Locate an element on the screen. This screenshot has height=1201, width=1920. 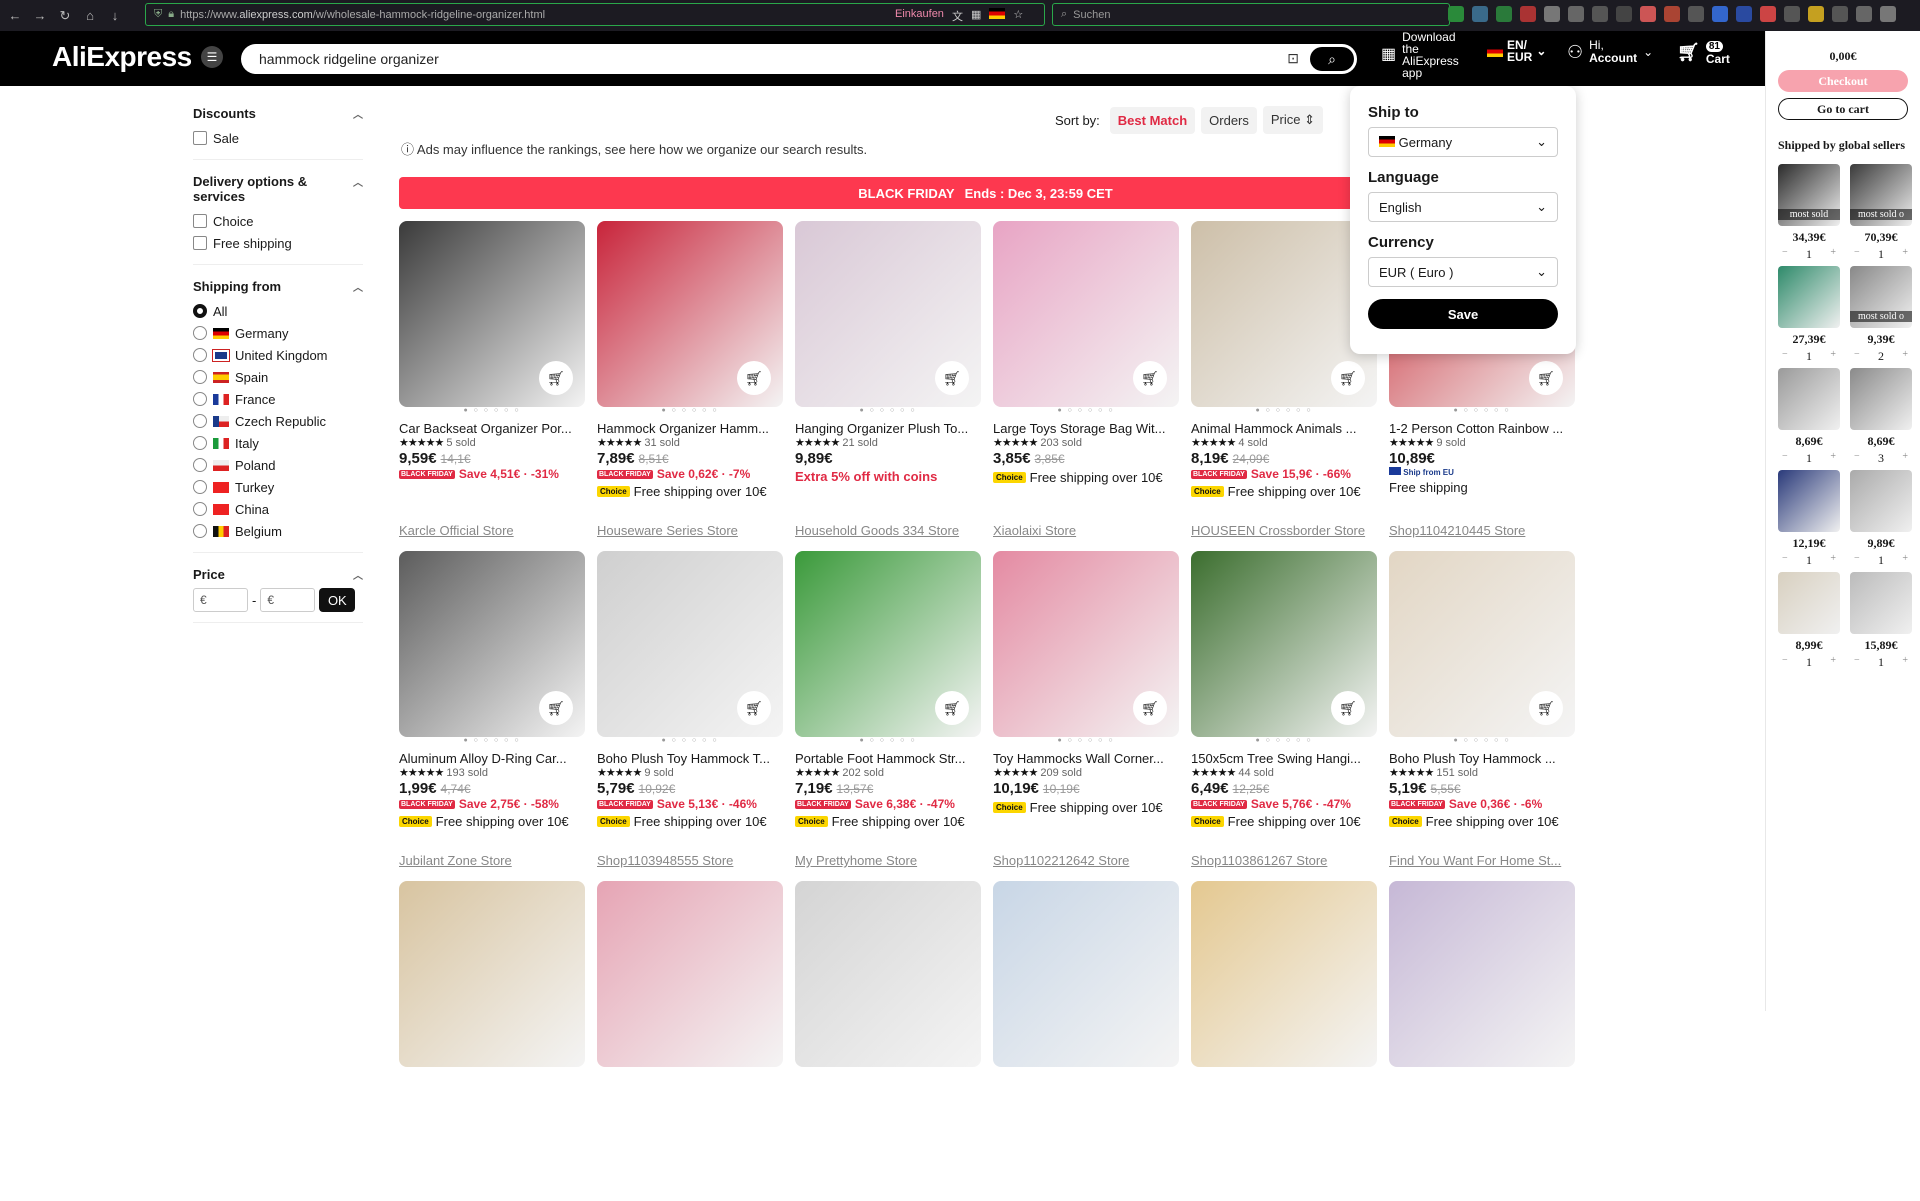
item-thumbnail: most sold o is located at coordinates (1881, 297).